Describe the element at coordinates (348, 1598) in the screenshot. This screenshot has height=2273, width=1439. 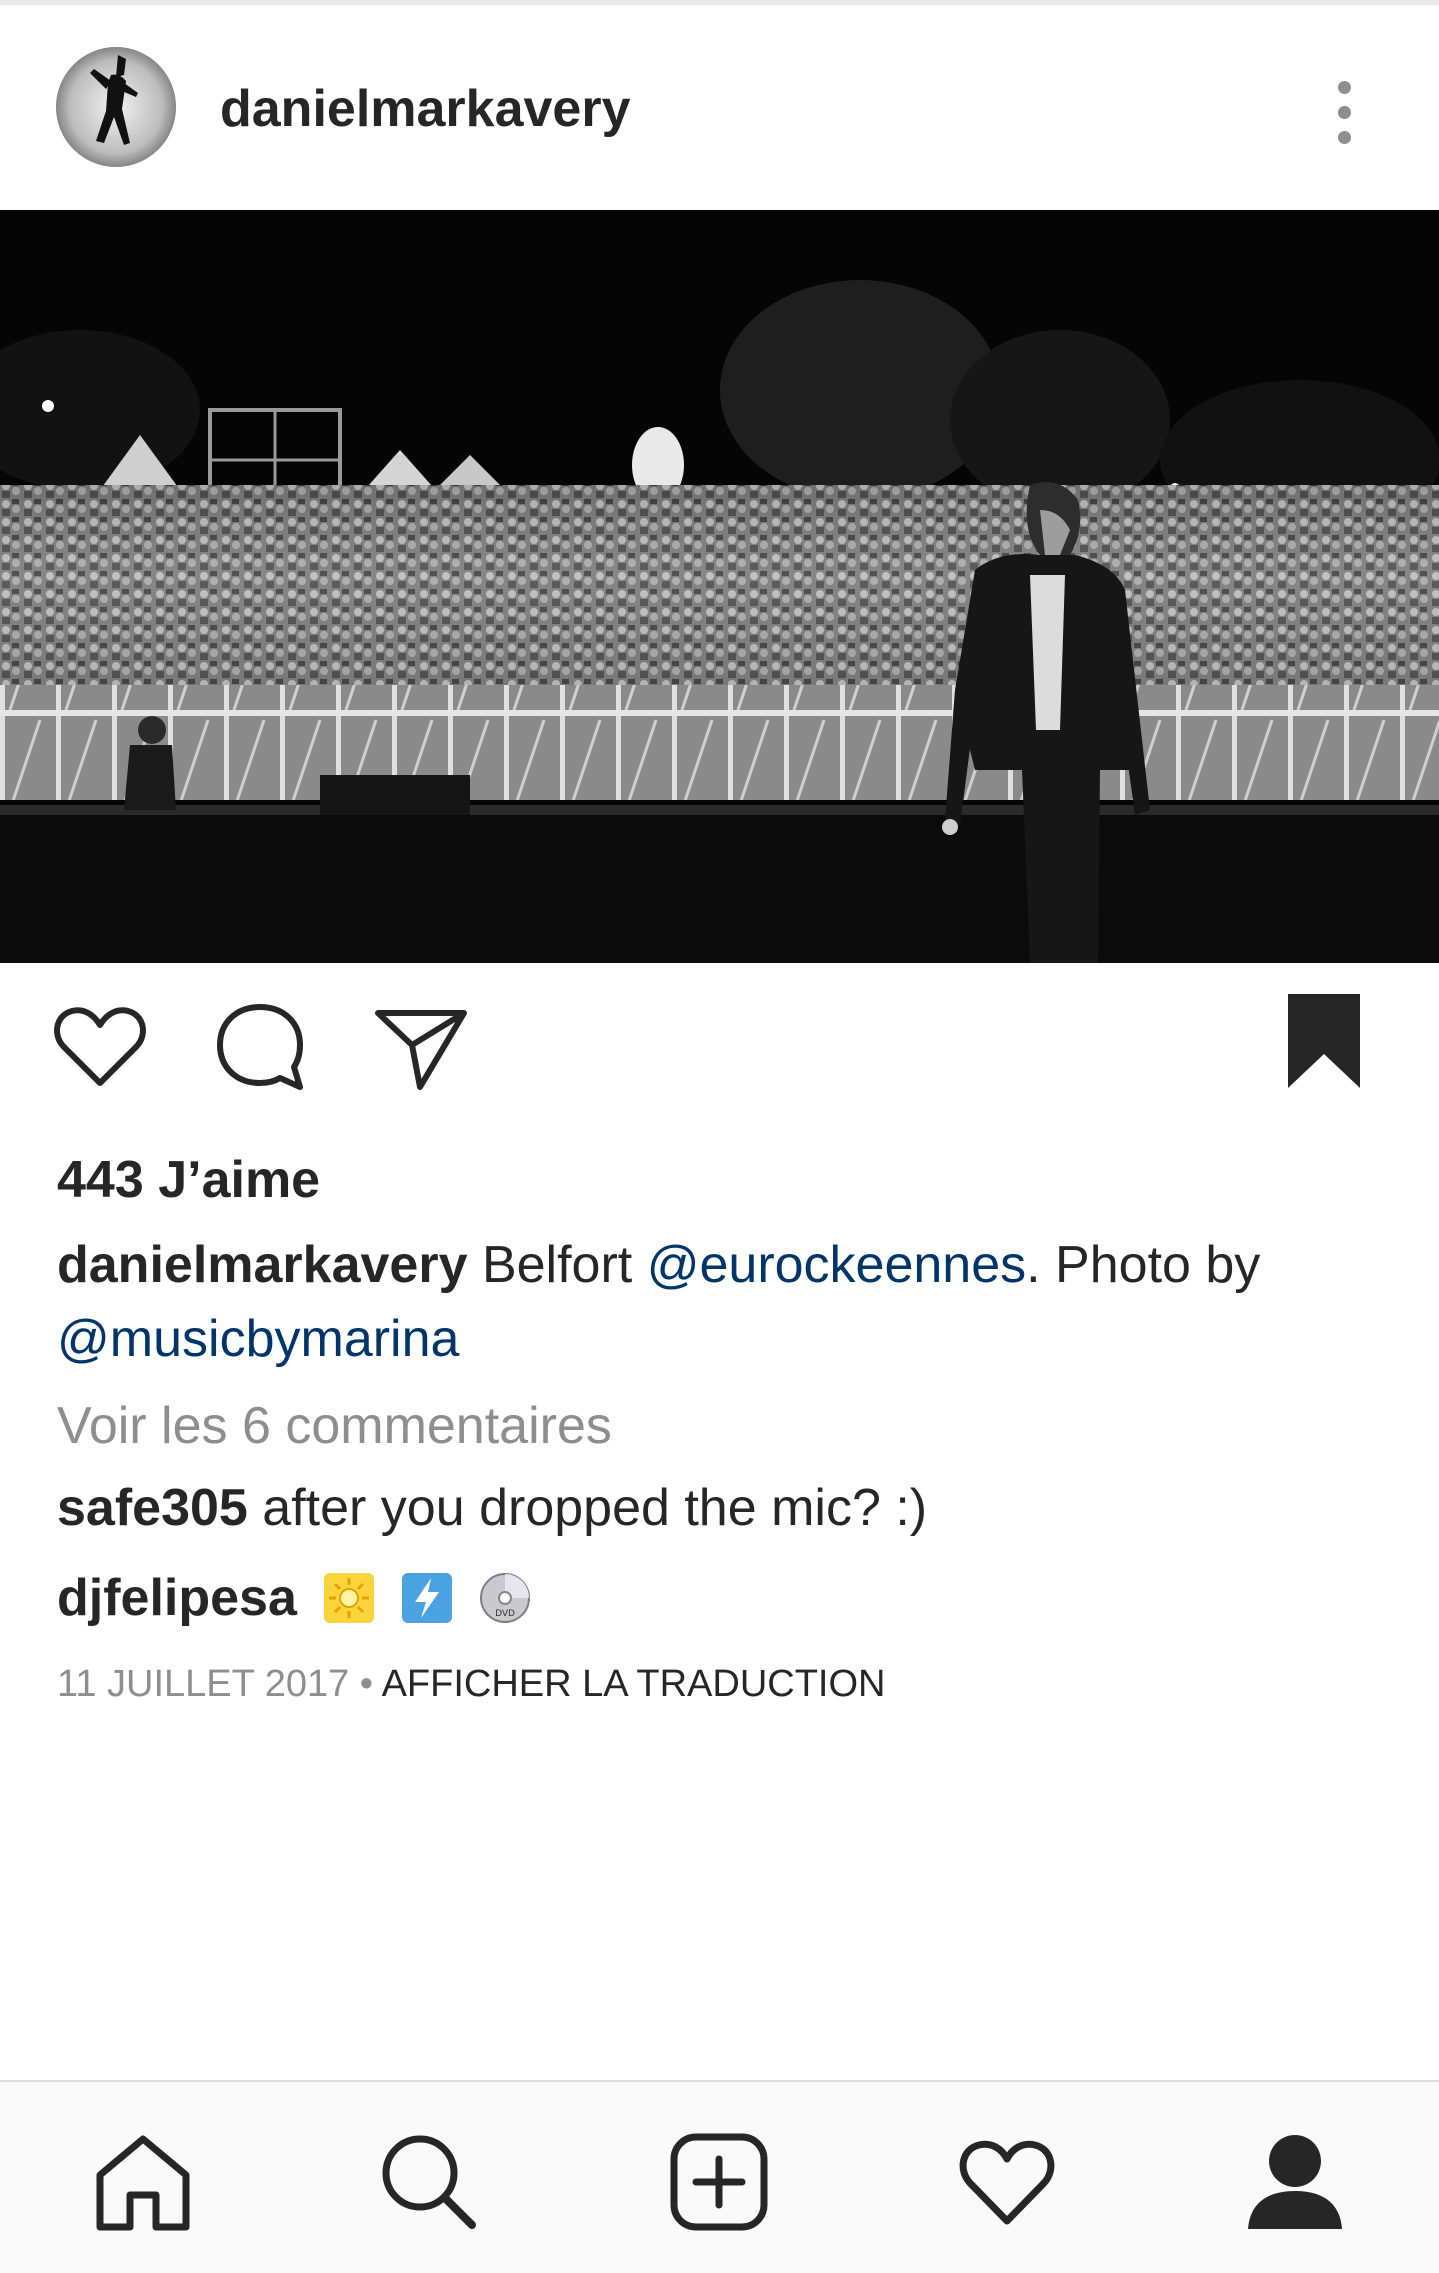
I see `sun-emoji` at that location.